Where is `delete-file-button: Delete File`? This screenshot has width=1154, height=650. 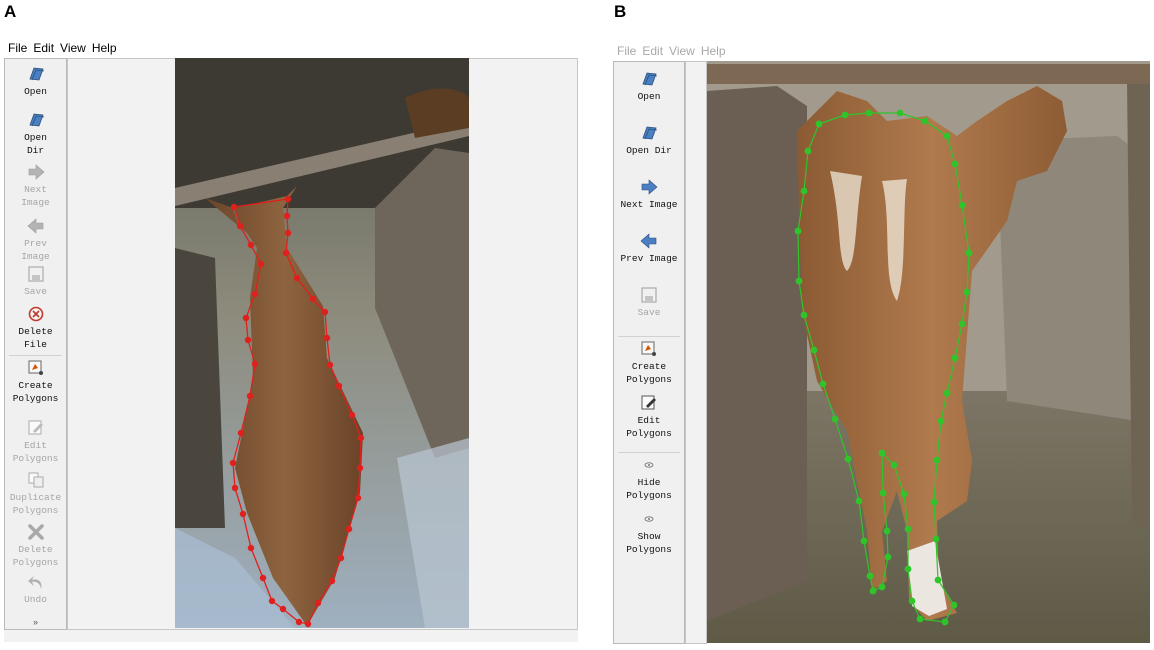
delete-file-button: Delete File is located at coordinates (35, 328).